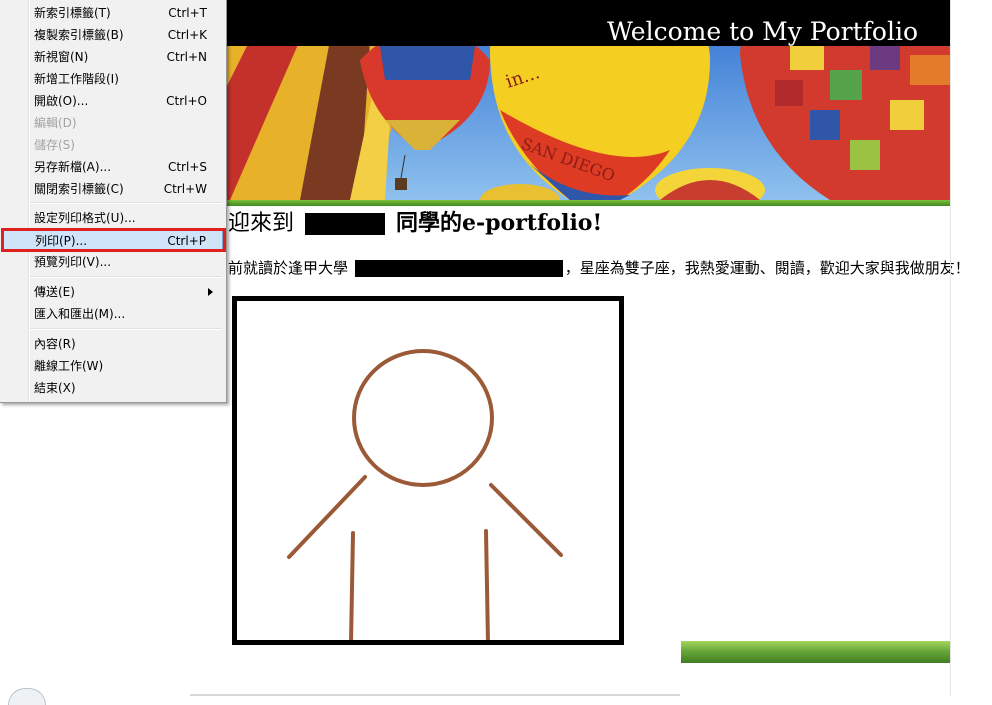 The image size is (992, 705). Describe the element at coordinates (113, 240) in the screenshot. I see `print-highlight-box` at that location.